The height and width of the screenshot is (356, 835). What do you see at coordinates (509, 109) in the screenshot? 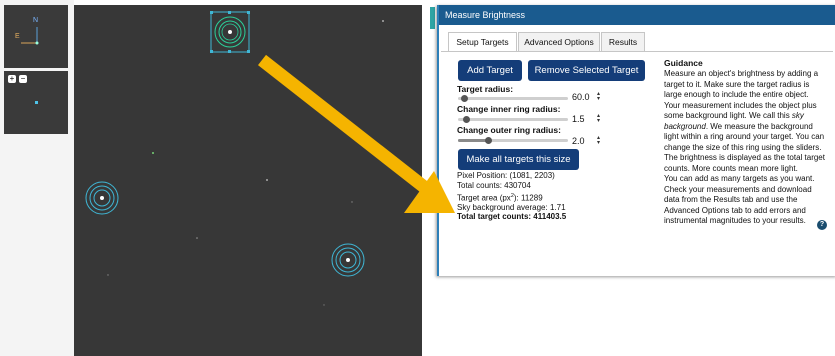
I see `inner-ring-label: Change inner ring radius:` at bounding box center [509, 109].